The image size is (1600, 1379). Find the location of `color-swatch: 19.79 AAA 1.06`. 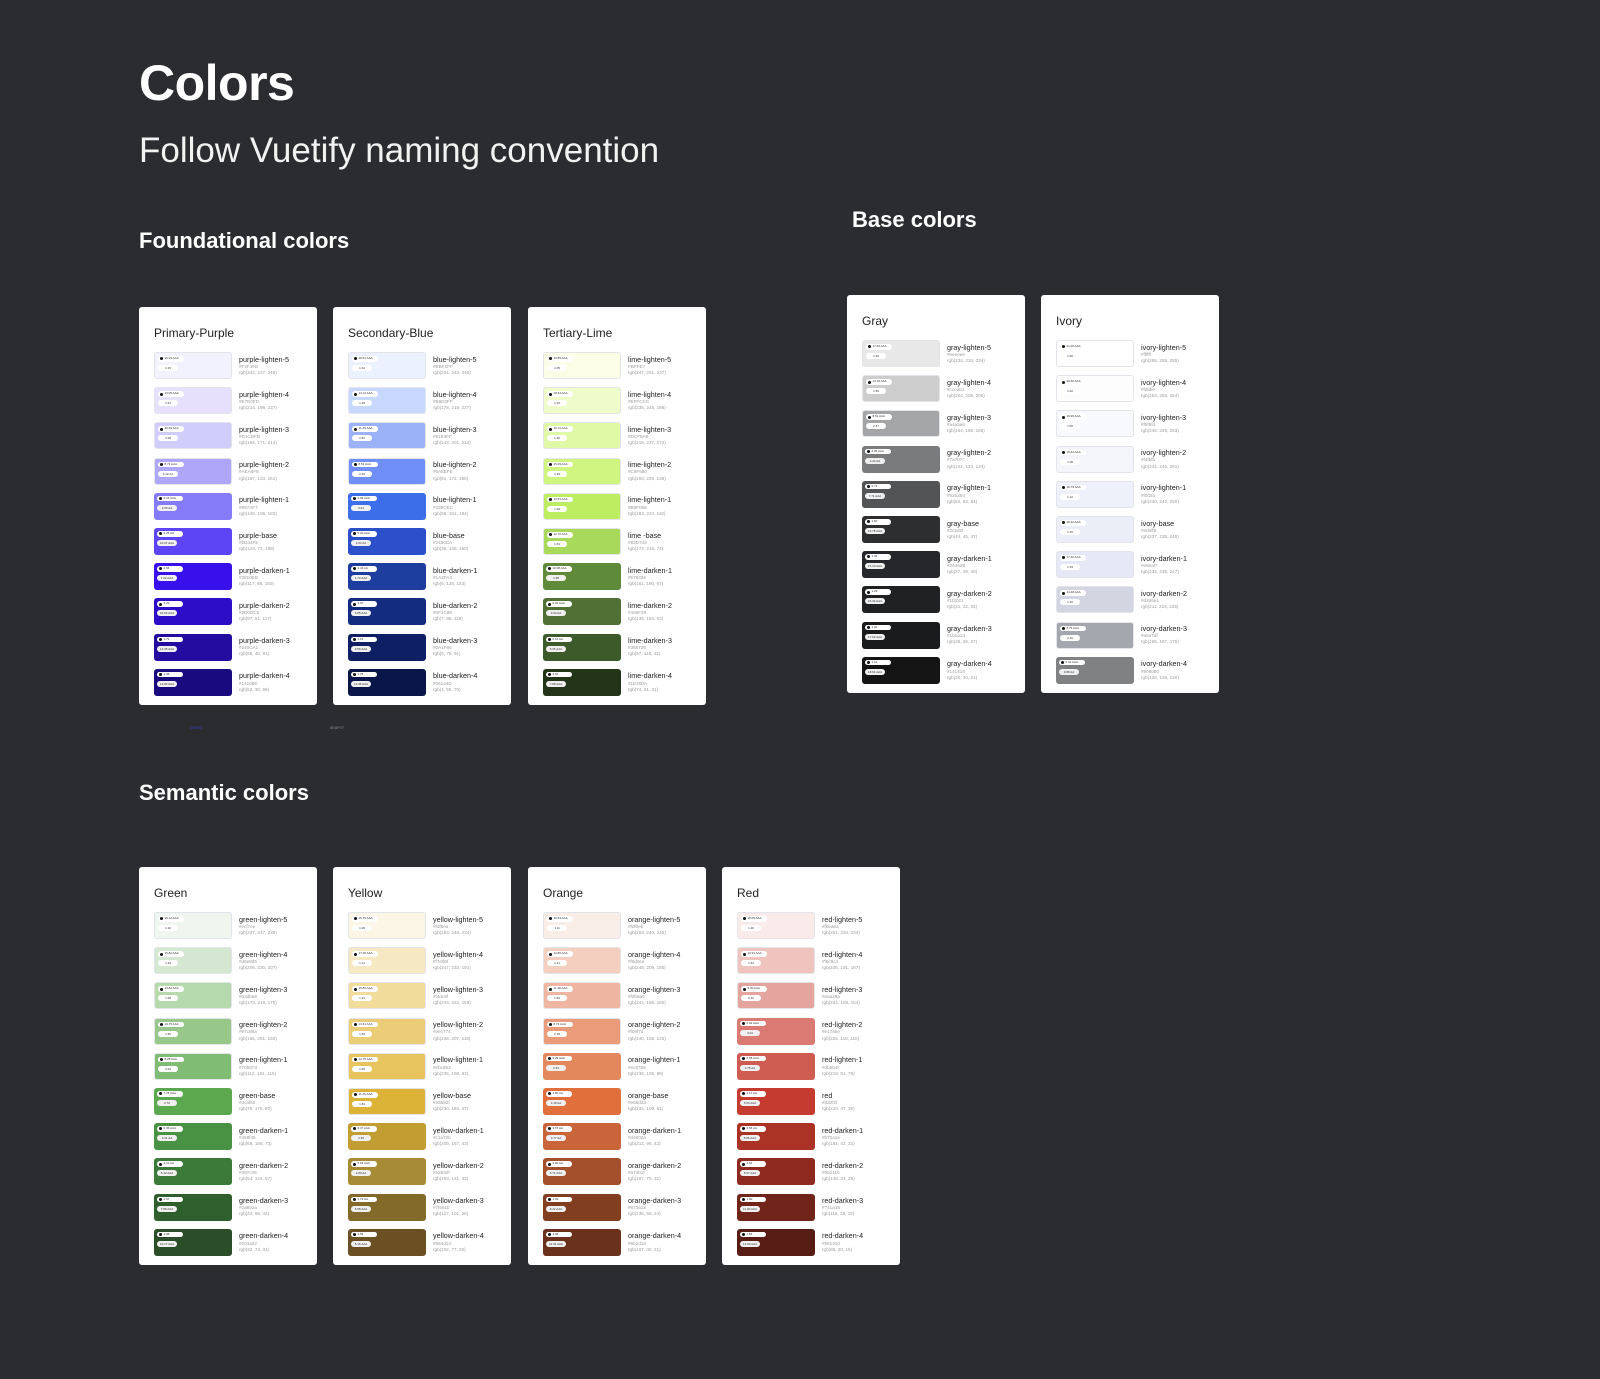

color-swatch: 19.79 AAA 1.06 is located at coordinates (387, 926).